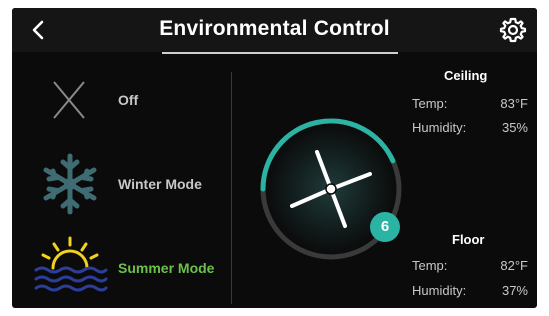 The width and height of the screenshot is (549, 316). I want to click on panel-divider, so click(231, 188).